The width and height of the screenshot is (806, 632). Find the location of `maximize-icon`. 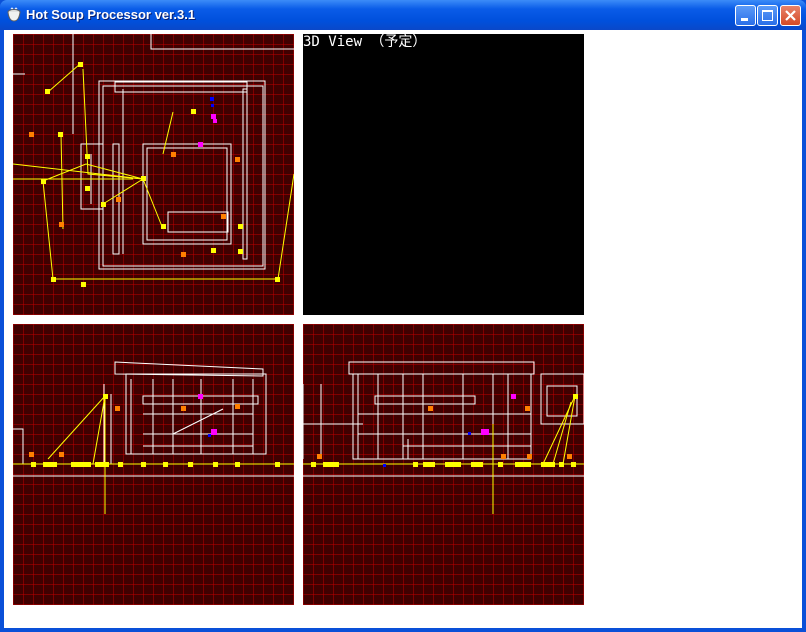

maximize-icon is located at coordinates (767, 15).